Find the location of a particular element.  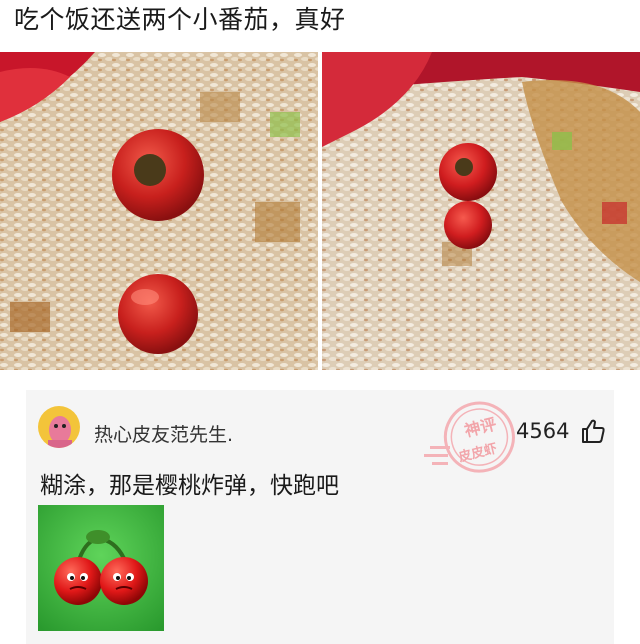

comment-text: 糊涂，那是樱桃炸弹，快跑吧 is located at coordinates (189, 486).